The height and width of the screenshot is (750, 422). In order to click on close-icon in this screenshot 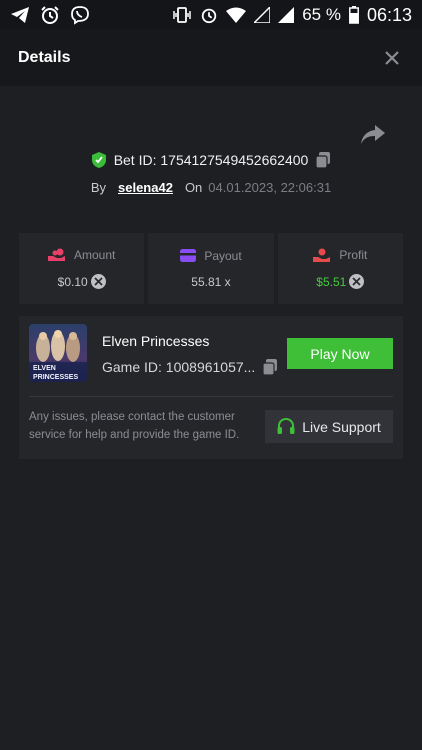, I will do `click(392, 58)`.